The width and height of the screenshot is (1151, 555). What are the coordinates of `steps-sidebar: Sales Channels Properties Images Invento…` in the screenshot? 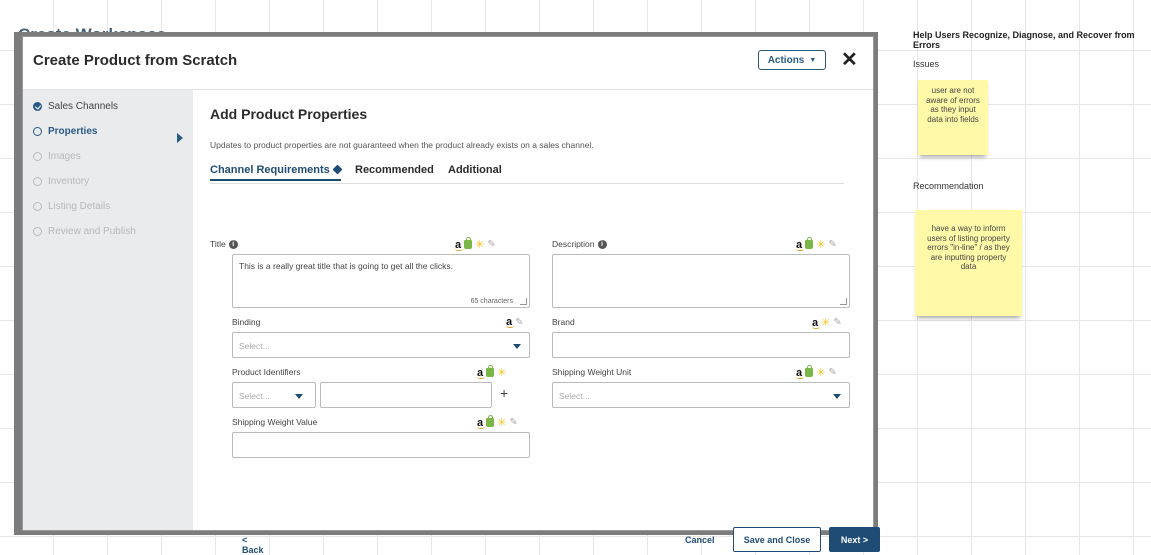 It's located at (108, 310).